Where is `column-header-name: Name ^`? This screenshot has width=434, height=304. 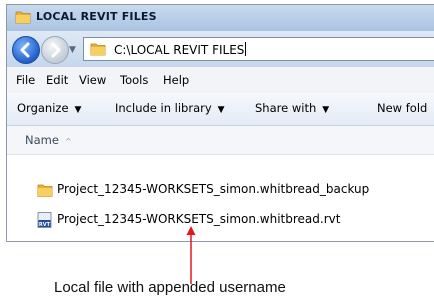
column-header-name: Name ^ is located at coordinates (48, 140).